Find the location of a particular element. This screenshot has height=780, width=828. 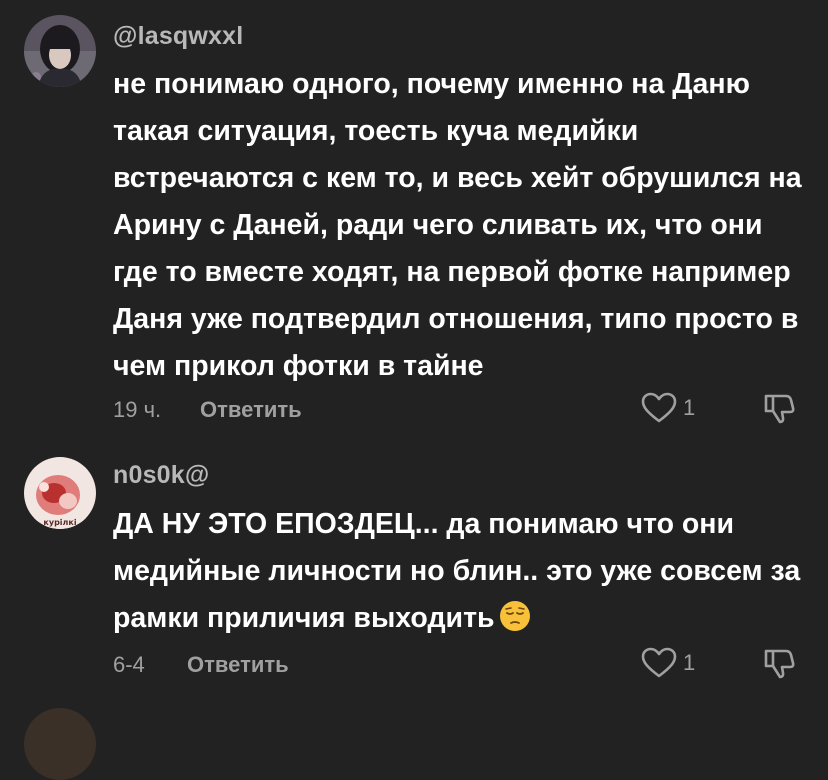

comment-timestamp: 19 ч. is located at coordinates (137, 409).